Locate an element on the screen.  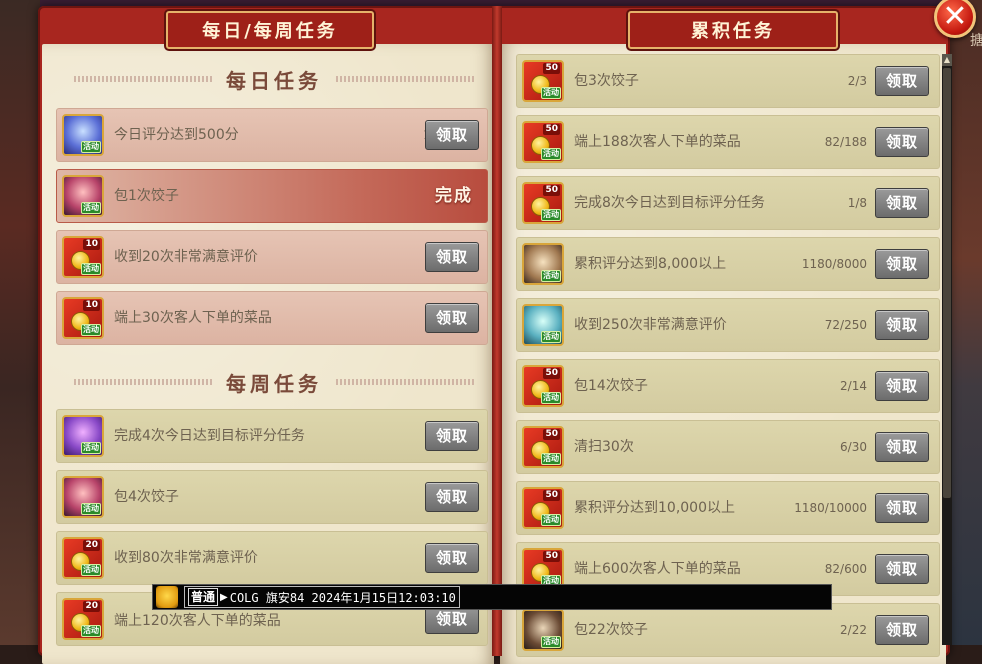
cumulative-task-row: 活动 包22次饺子 2/22 领取 is located at coordinates (728, 630).